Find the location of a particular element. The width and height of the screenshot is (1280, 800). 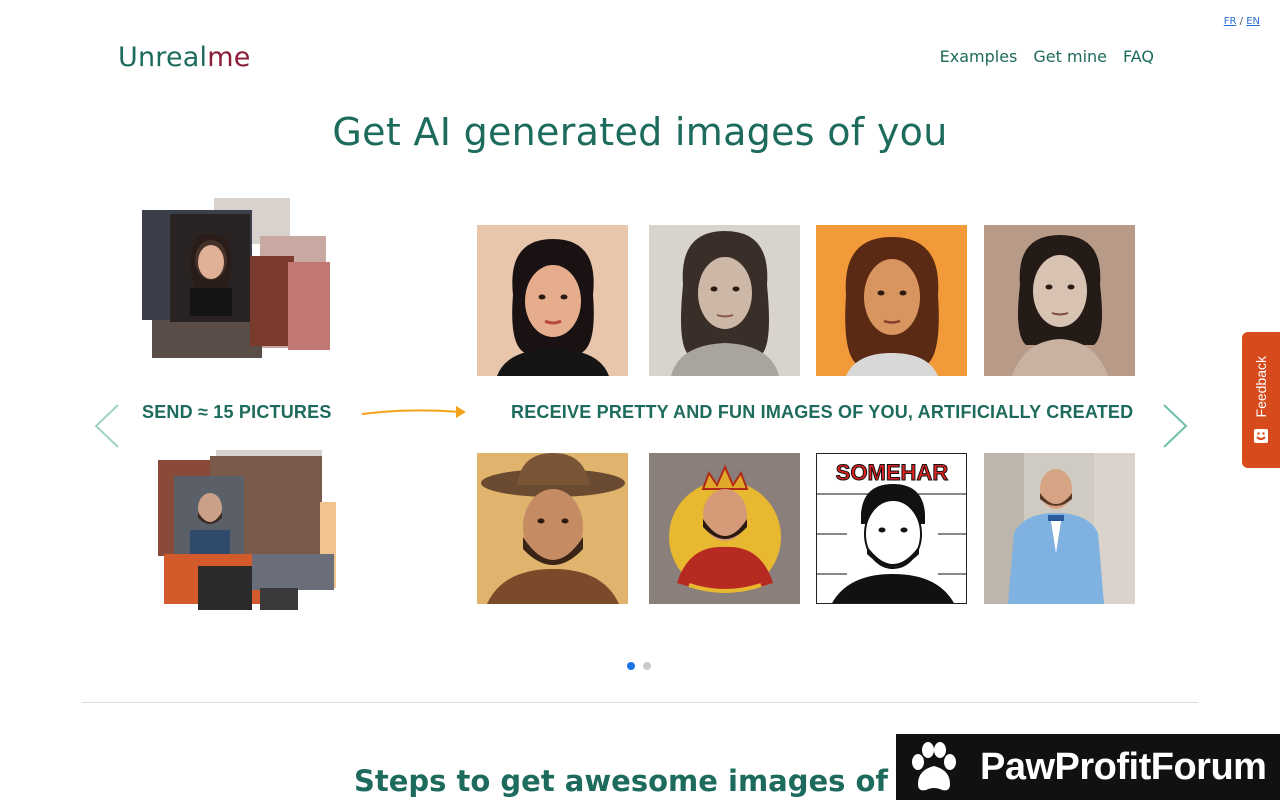

woman-portrait-bronze-art is located at coordinates (1060, 305).